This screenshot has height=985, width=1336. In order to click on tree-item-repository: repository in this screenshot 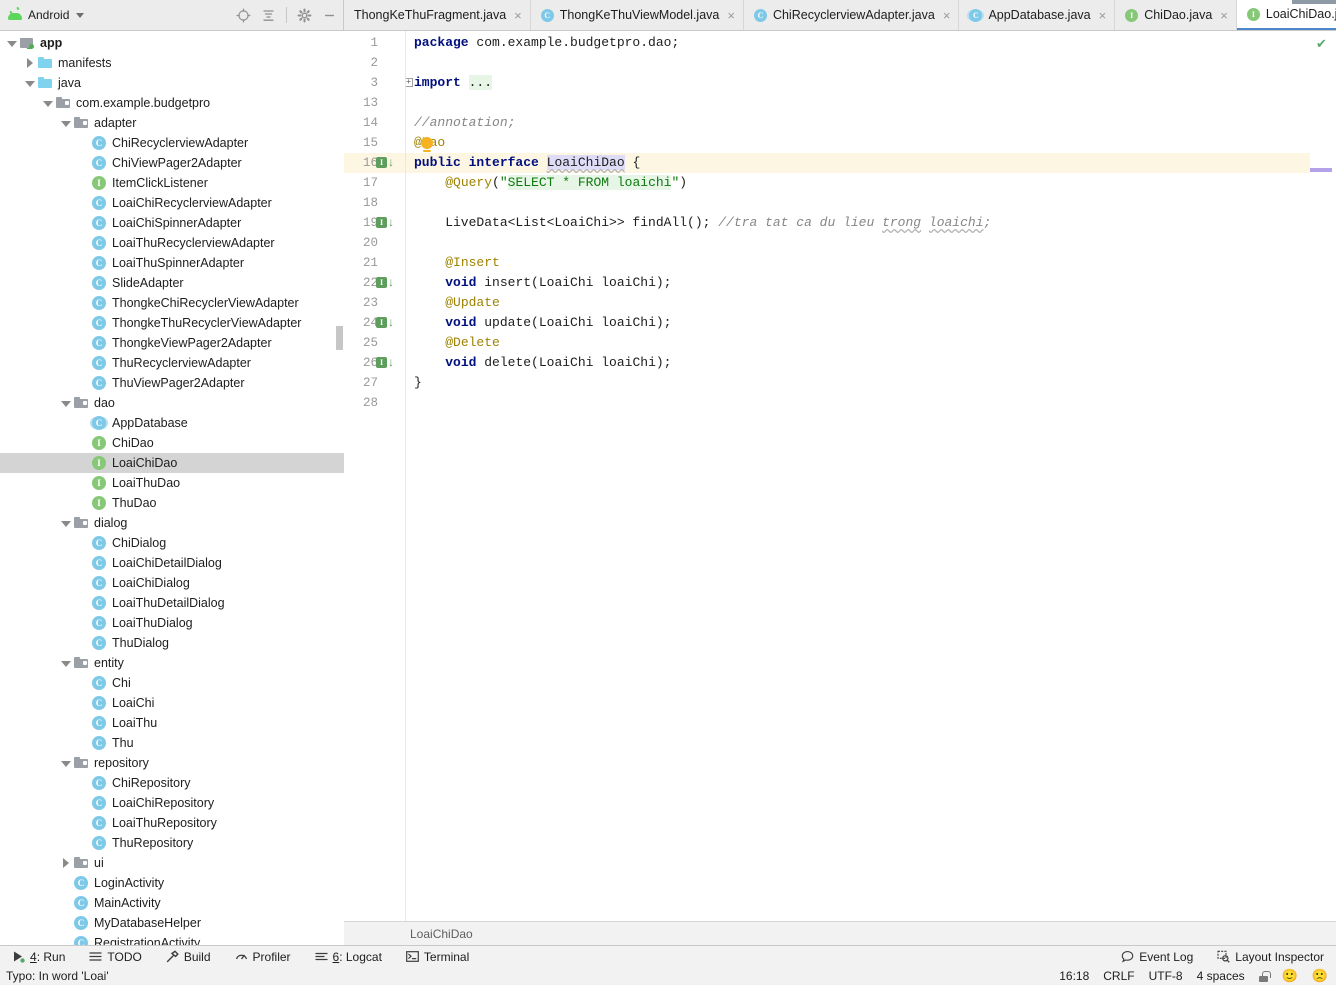, I will do `click(172, 763)`.